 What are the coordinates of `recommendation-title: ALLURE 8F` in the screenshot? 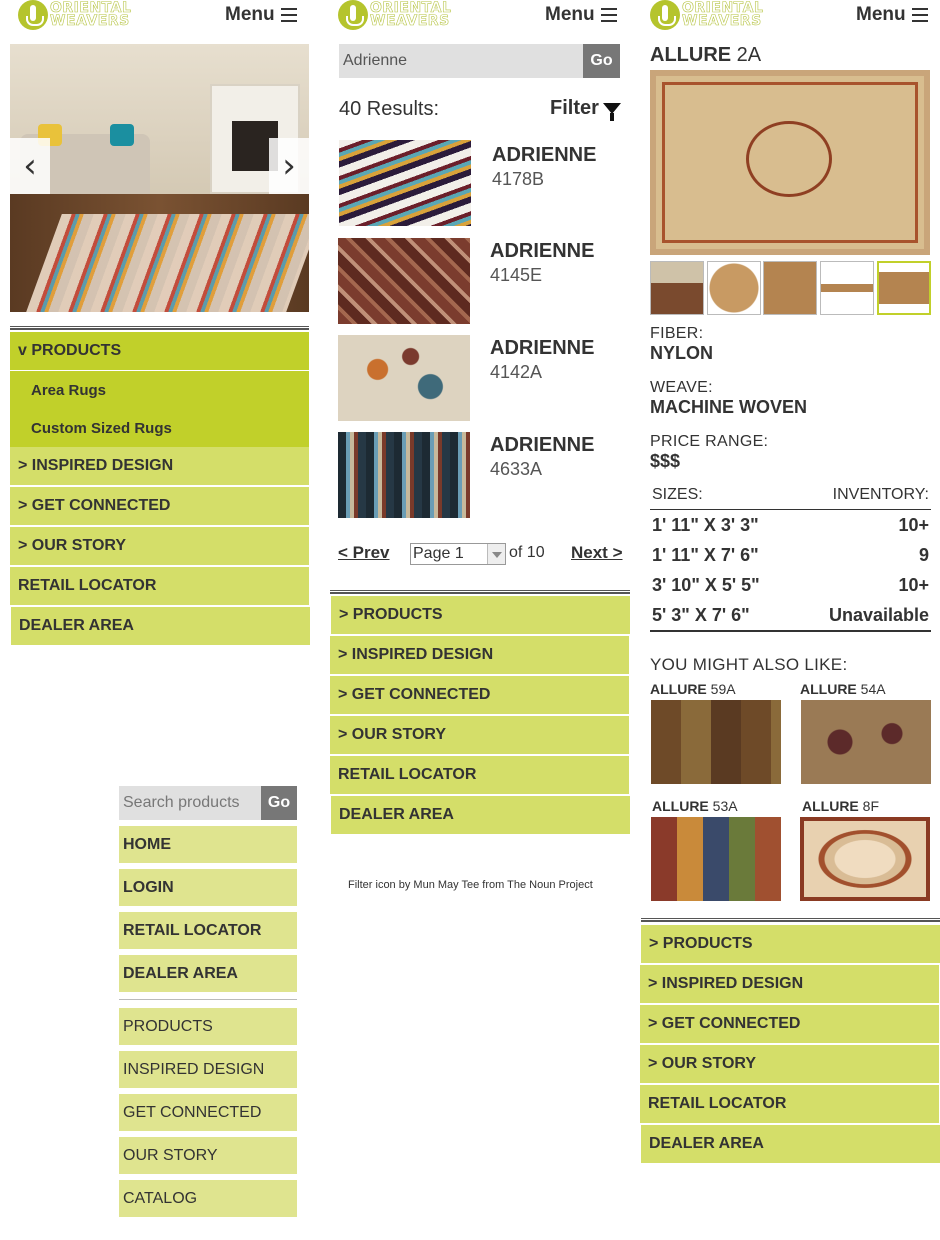 It's located at (840, 806).